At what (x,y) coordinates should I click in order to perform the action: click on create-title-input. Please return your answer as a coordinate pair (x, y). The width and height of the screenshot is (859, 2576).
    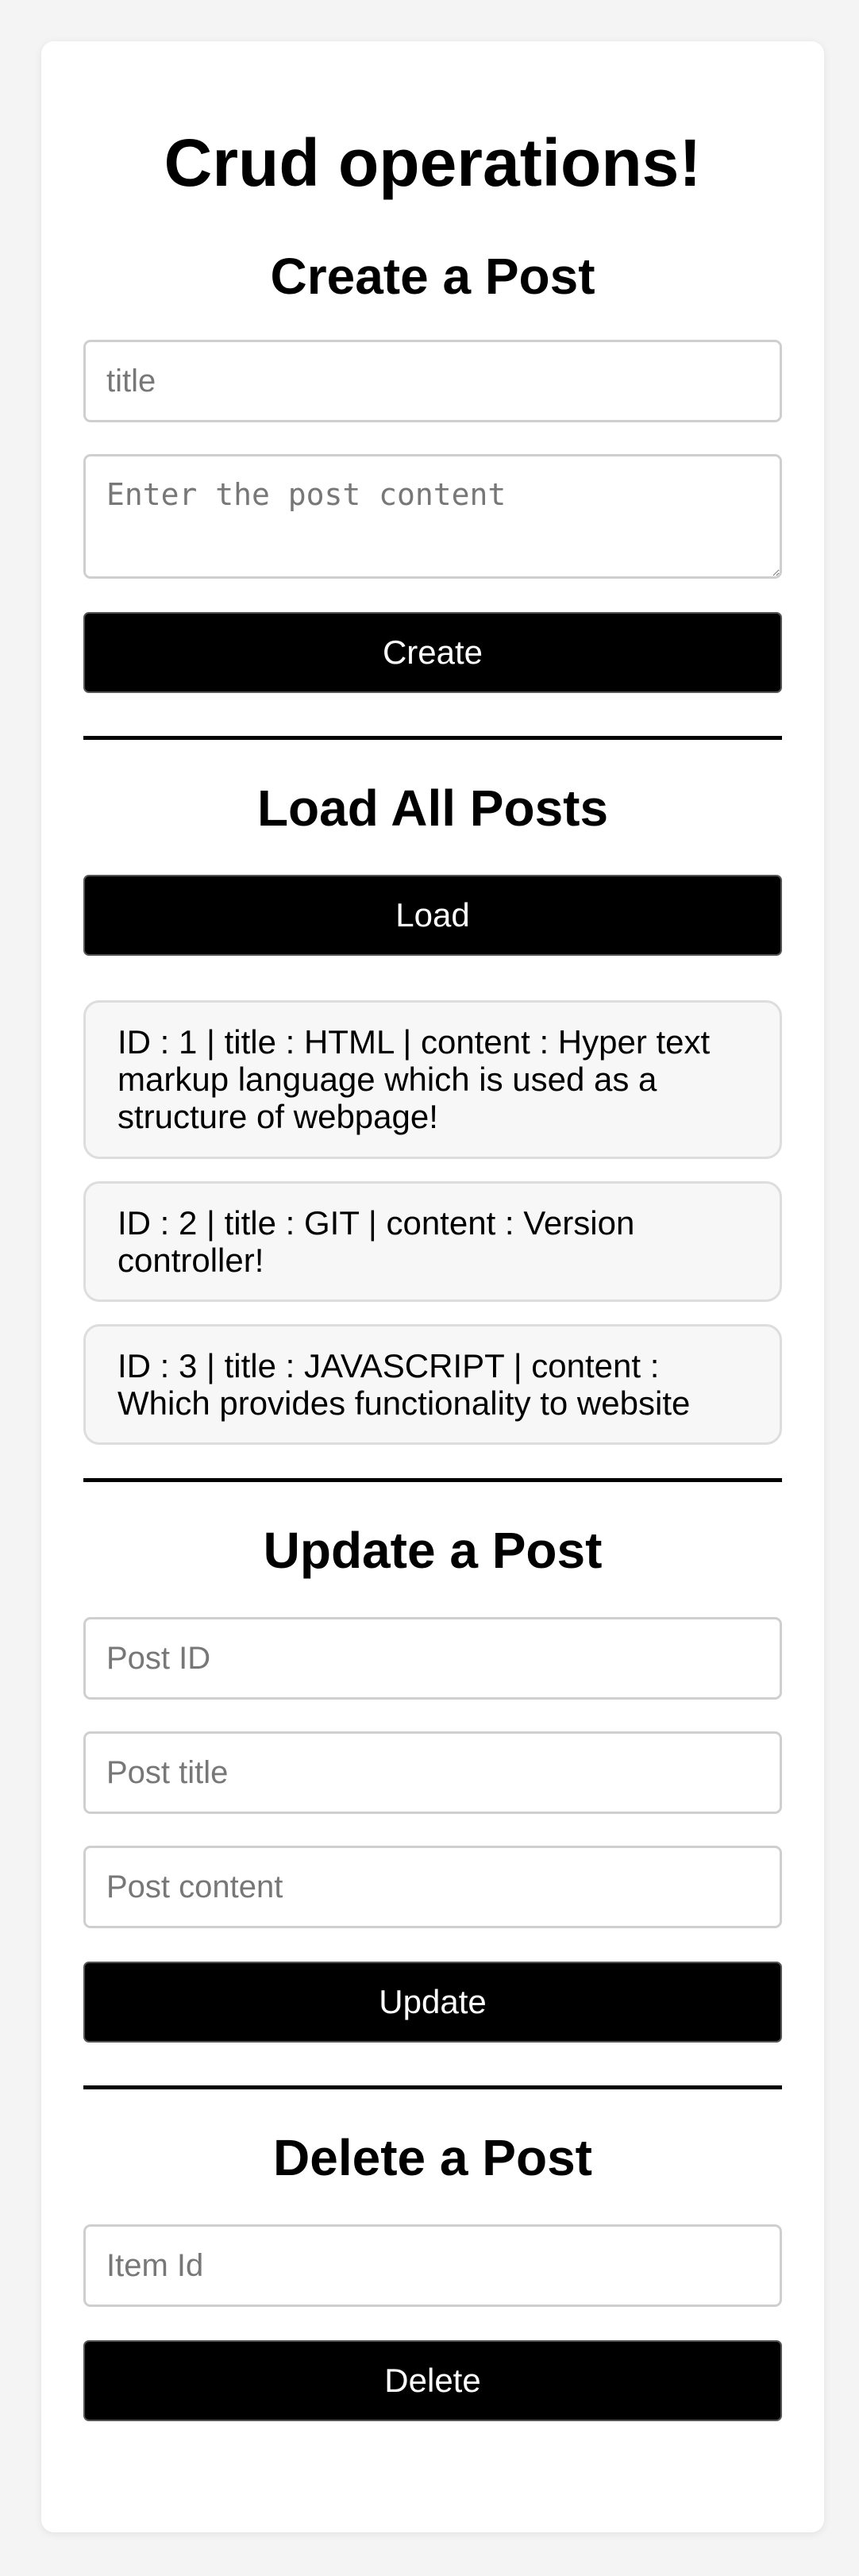
    Looking at the image, I should click on (432, 381).